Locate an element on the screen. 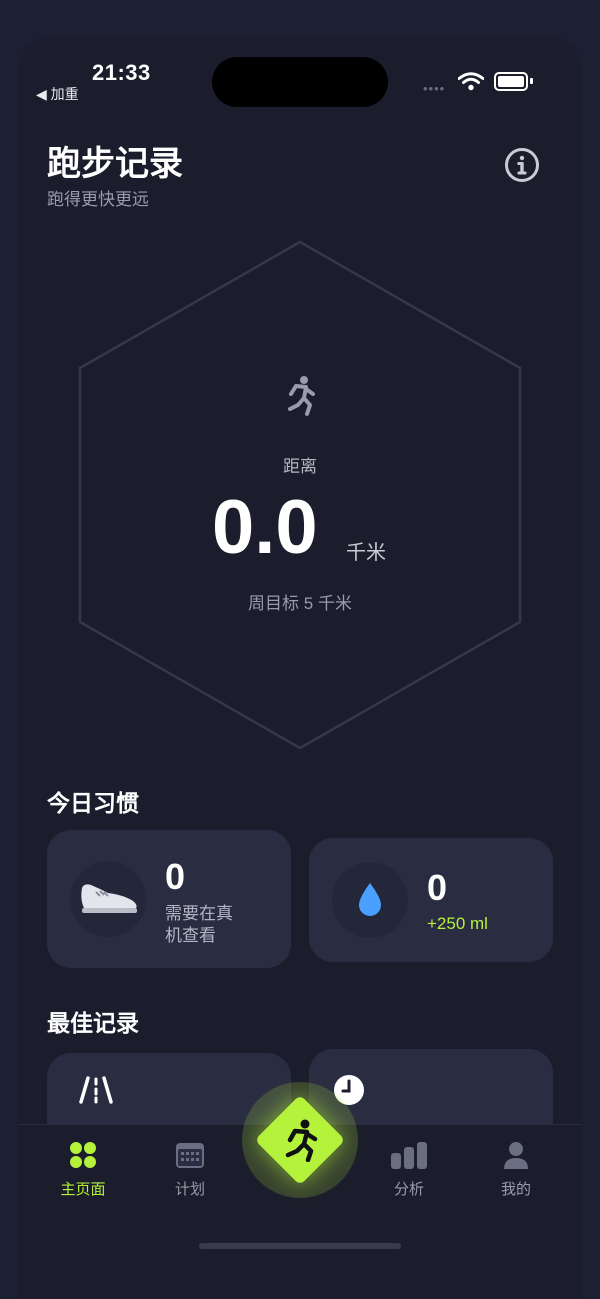  road-icon is located at coordinates (96, 1090).